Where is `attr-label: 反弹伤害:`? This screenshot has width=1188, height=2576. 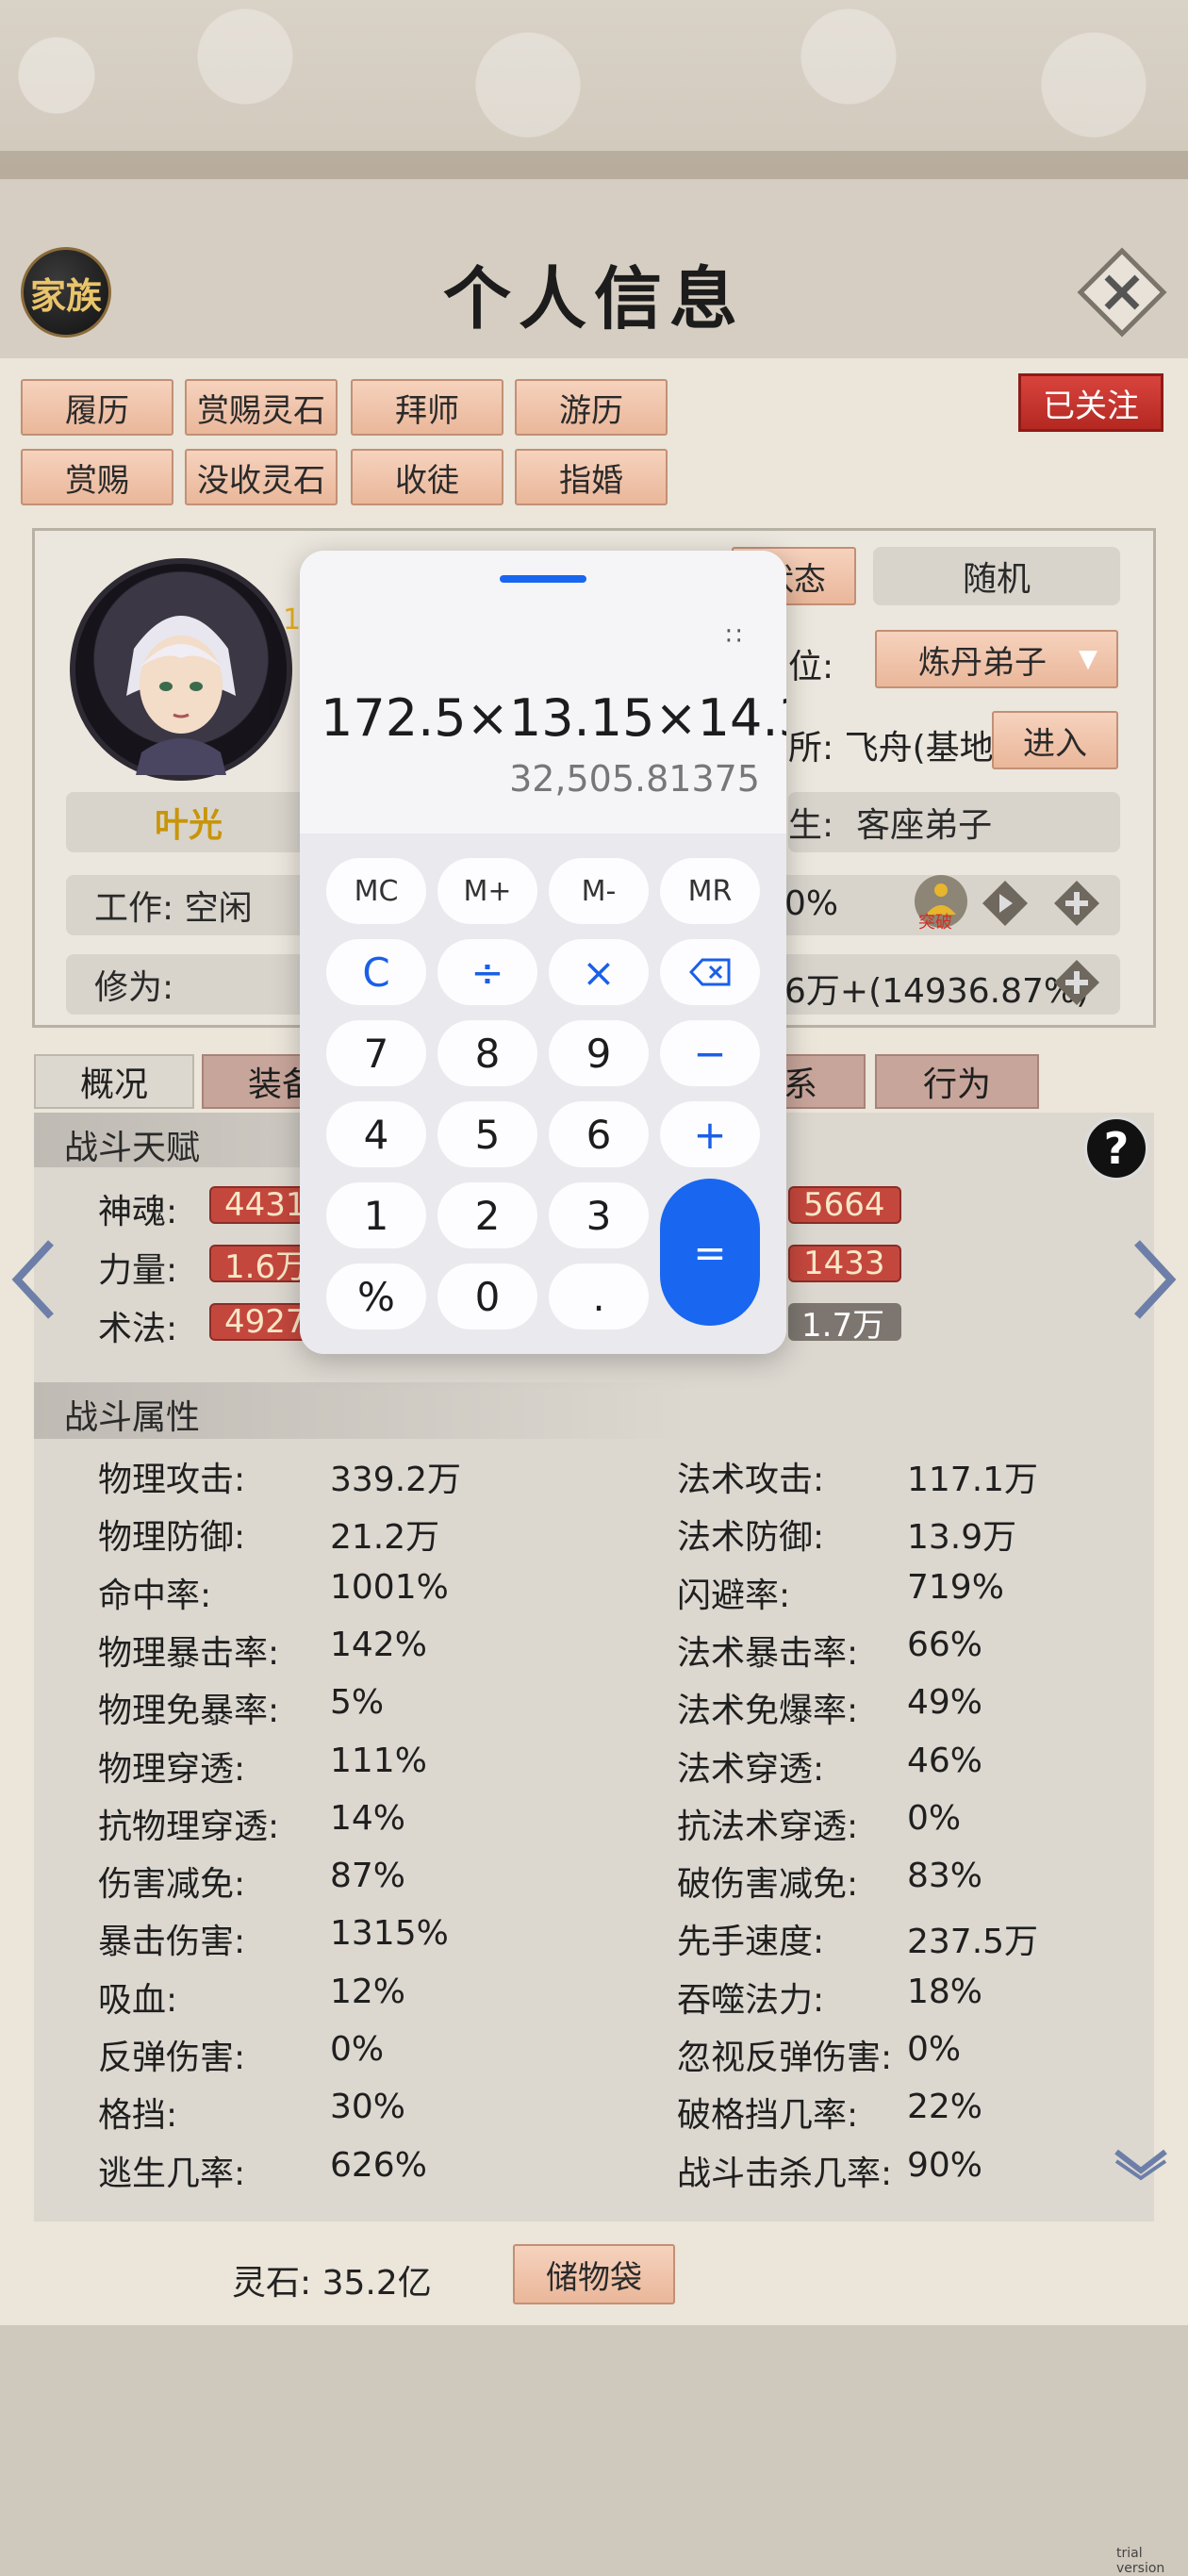 attr-label: 反弹伤害: is located at coordinates (172, 2058).